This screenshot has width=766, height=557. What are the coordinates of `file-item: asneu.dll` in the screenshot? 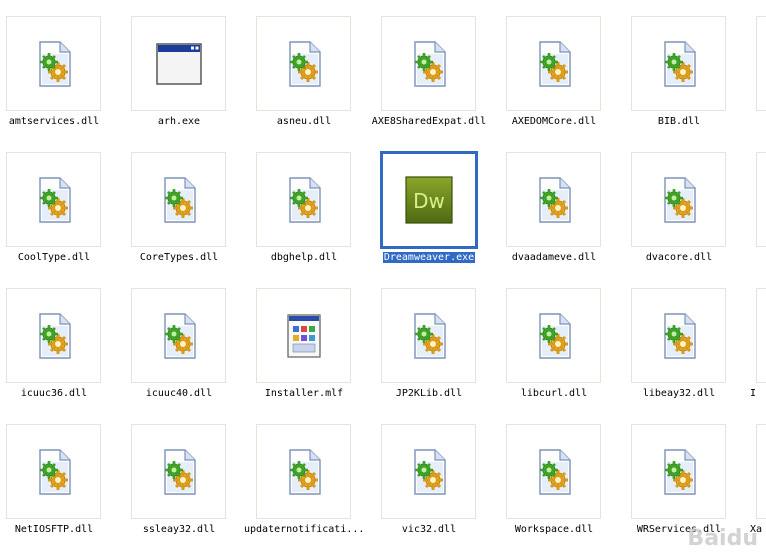 It's located at (310, 65).